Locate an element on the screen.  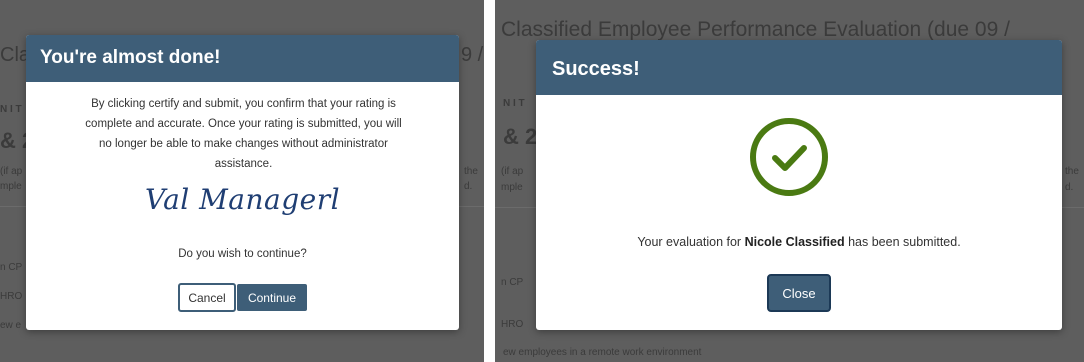
message-prefix: Your evaluation for is located at coordinates (691, 242).